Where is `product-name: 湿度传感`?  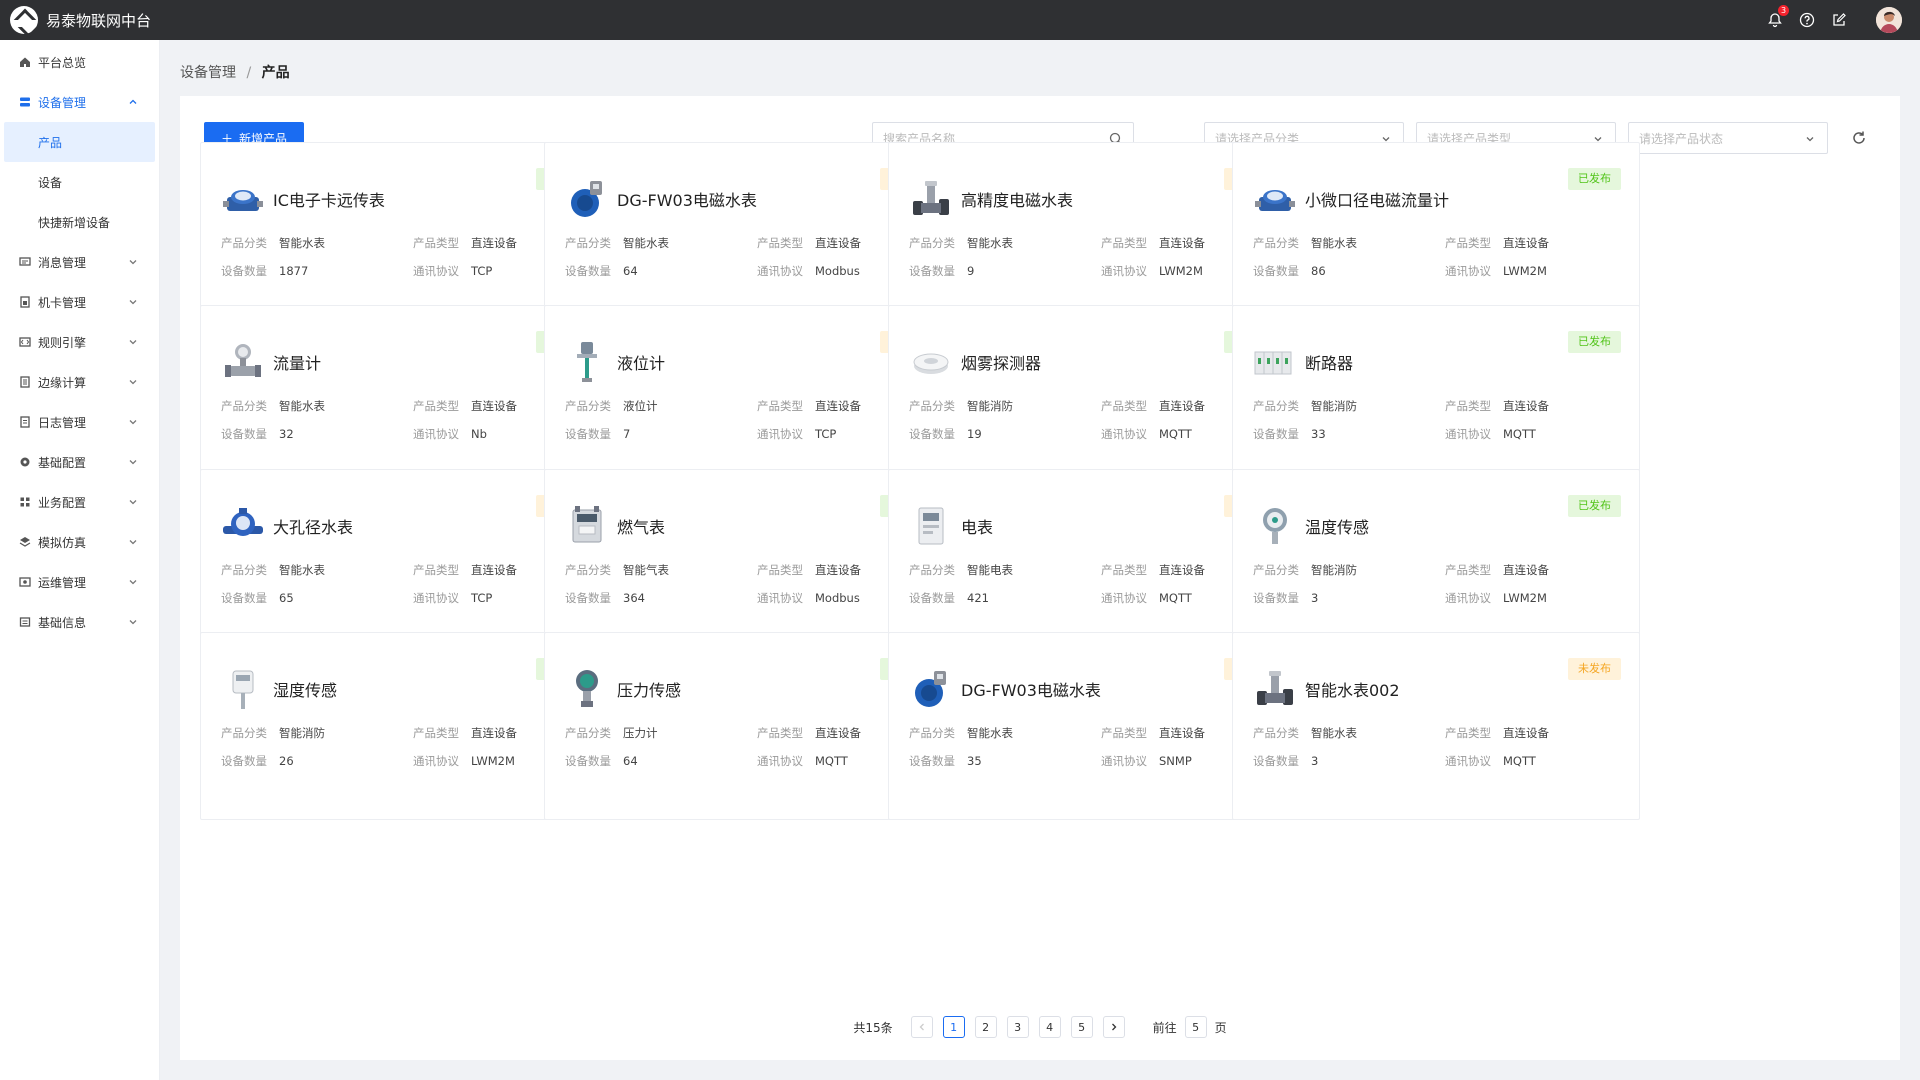 product-name: 湿度传感 is located at coordinates (305, 690).